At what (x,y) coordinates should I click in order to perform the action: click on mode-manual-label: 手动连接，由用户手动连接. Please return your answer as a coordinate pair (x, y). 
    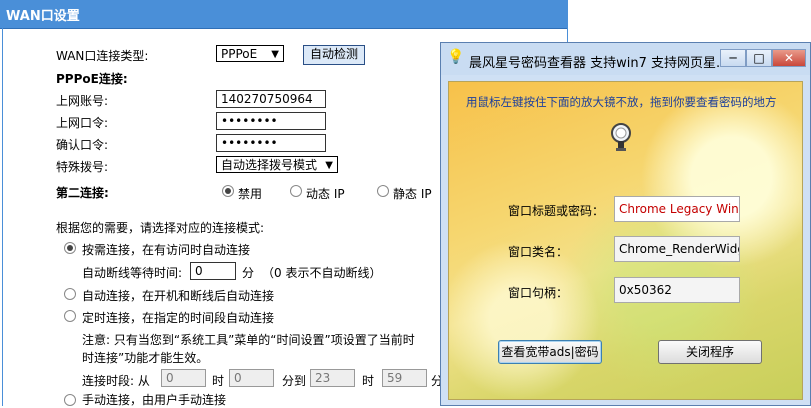
    Looking at the image, I should click on (154, 400).